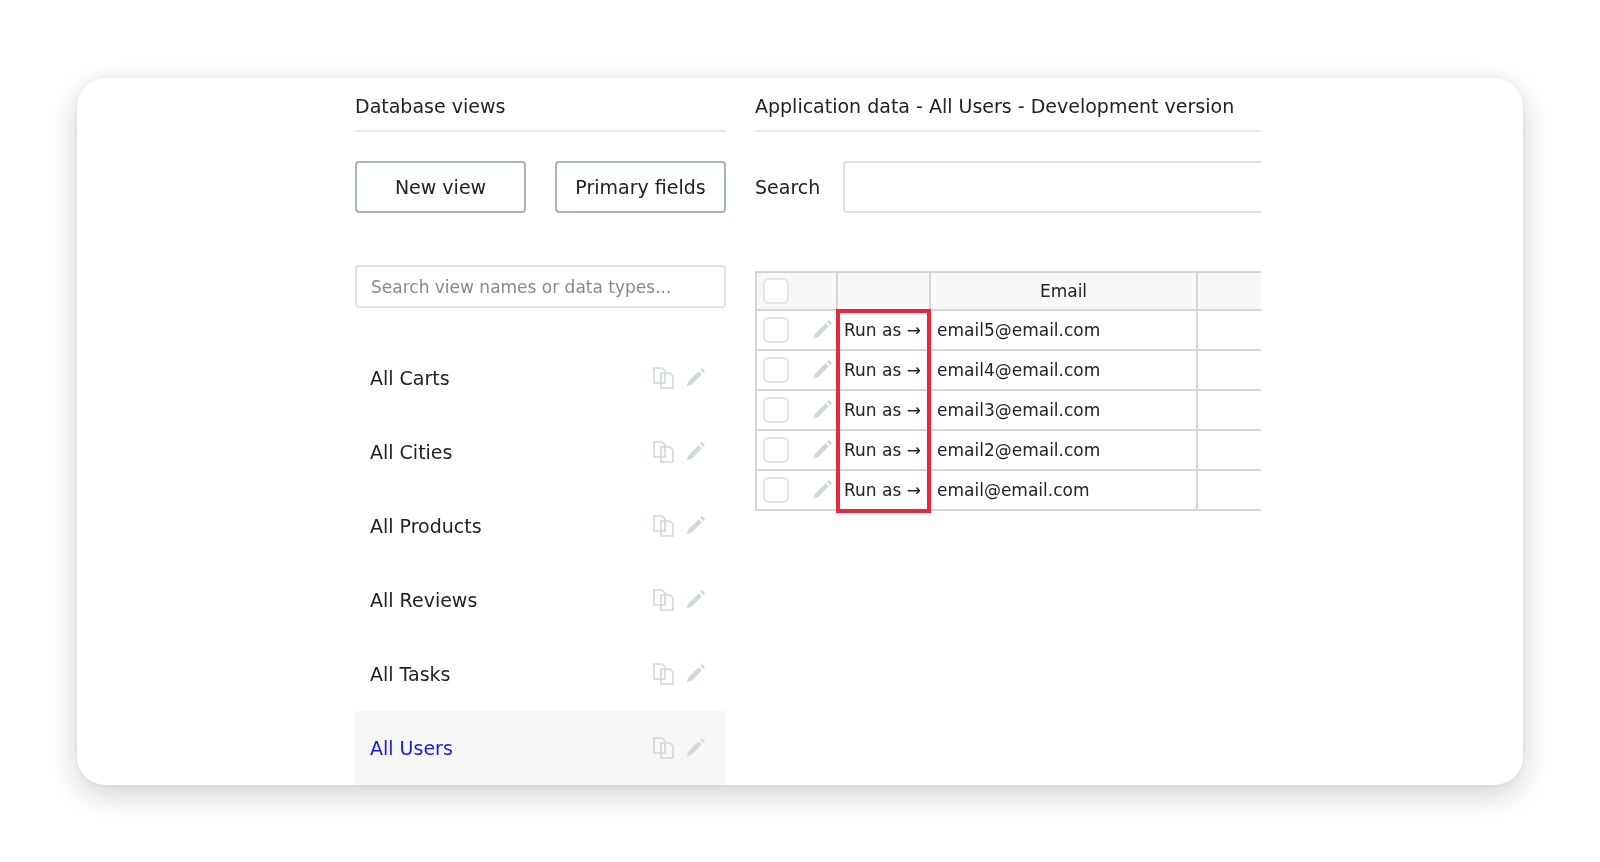 This screenshot has height=862, width=1600. What do you see at coordinates (540, 748) in the screenshot?
I see `view-item: All Users` at bounding box center [540, 748].